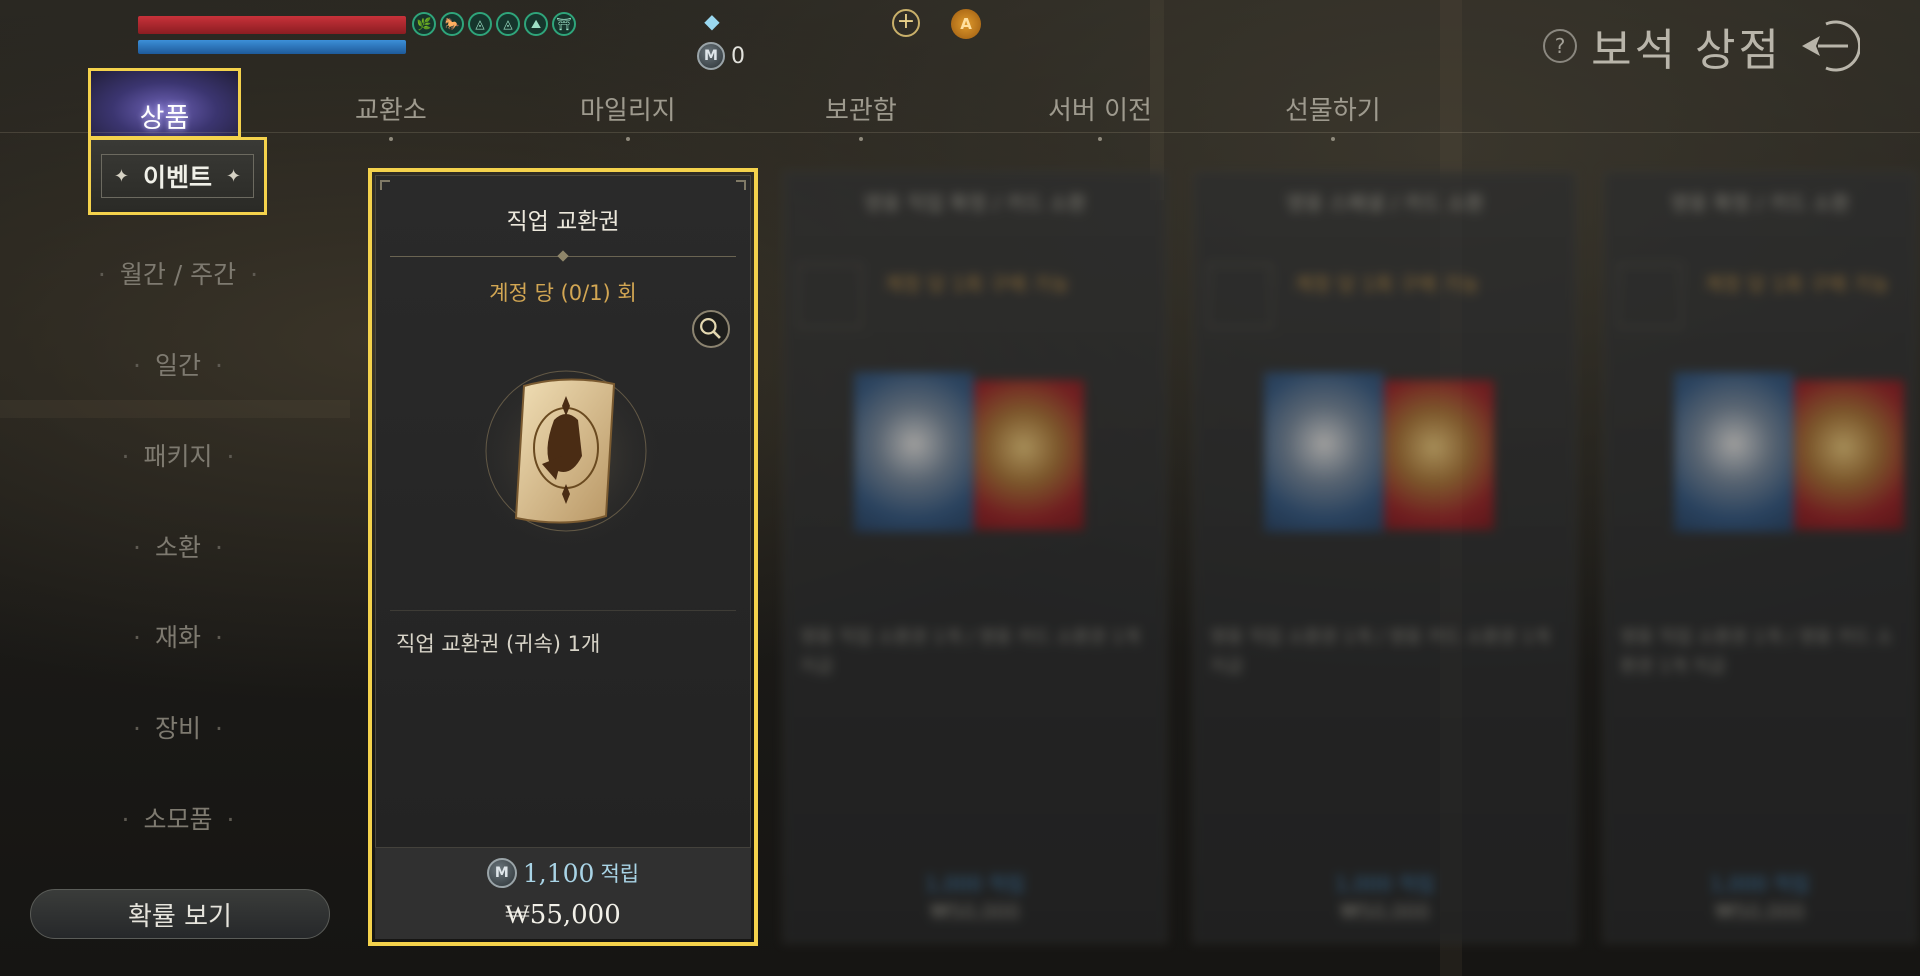 This screenshot has width=1920, height=976. I want to click on tab-storage: 보관함, so click(861, 115).